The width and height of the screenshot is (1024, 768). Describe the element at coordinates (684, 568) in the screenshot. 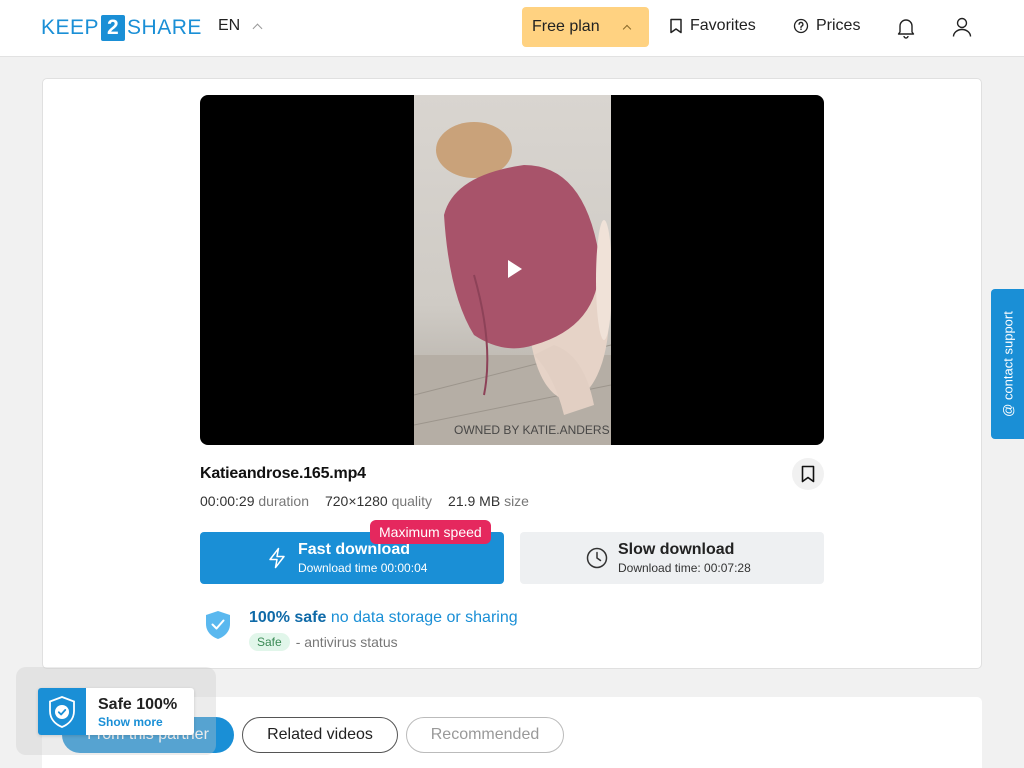

I see `slow-download-time: Download time: 00:07:28` at that location.